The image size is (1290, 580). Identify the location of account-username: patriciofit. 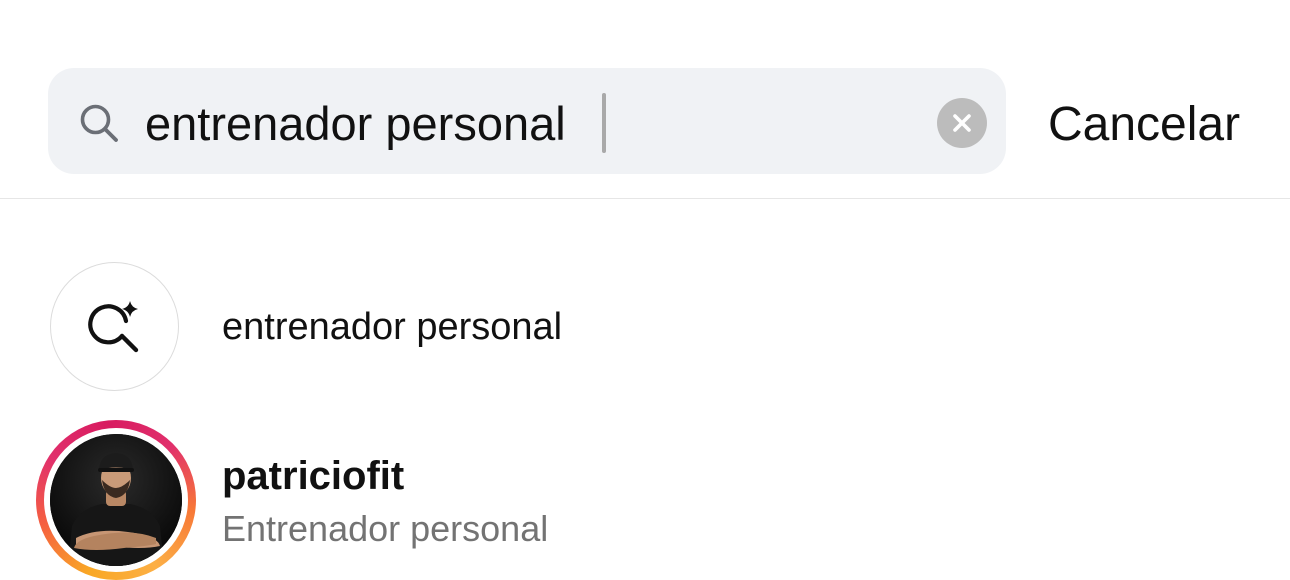
(313, 476).